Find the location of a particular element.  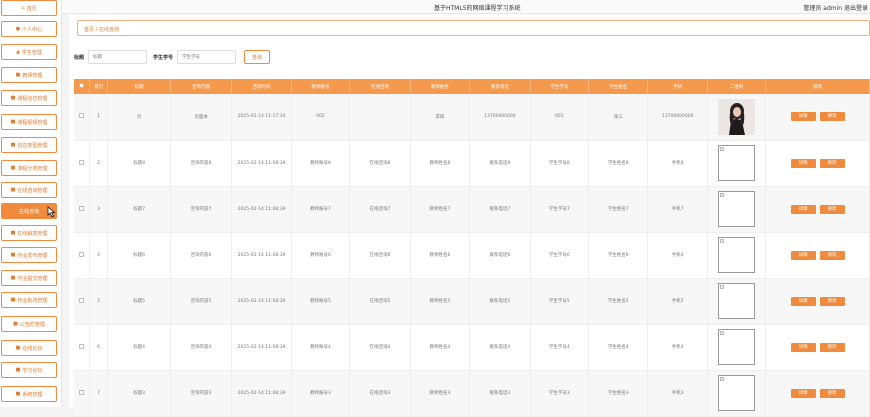

sidebar-item-2: ▲ 学生管理 is located at coordinates (29, 52).